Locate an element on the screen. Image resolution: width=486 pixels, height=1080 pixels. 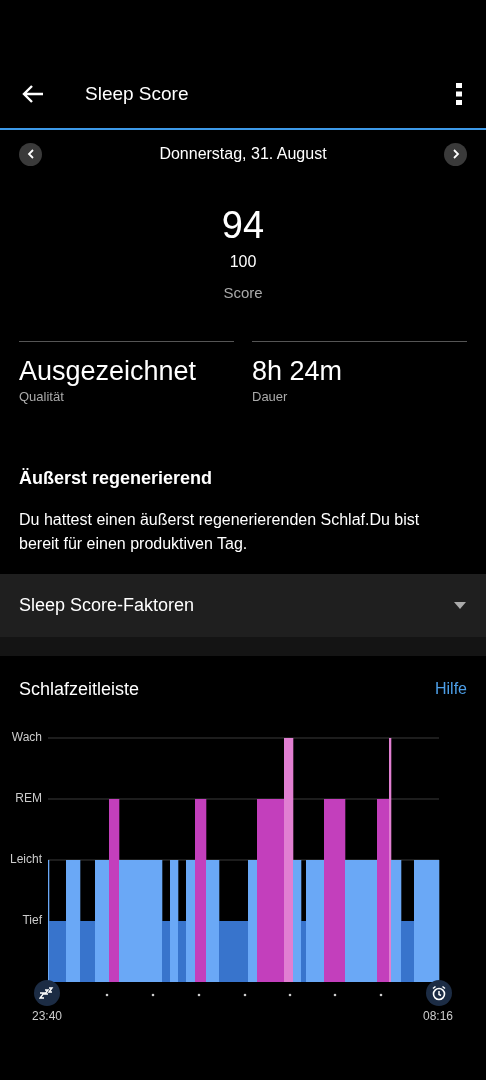
score-value: 94 is located at coordinates (243, 225).